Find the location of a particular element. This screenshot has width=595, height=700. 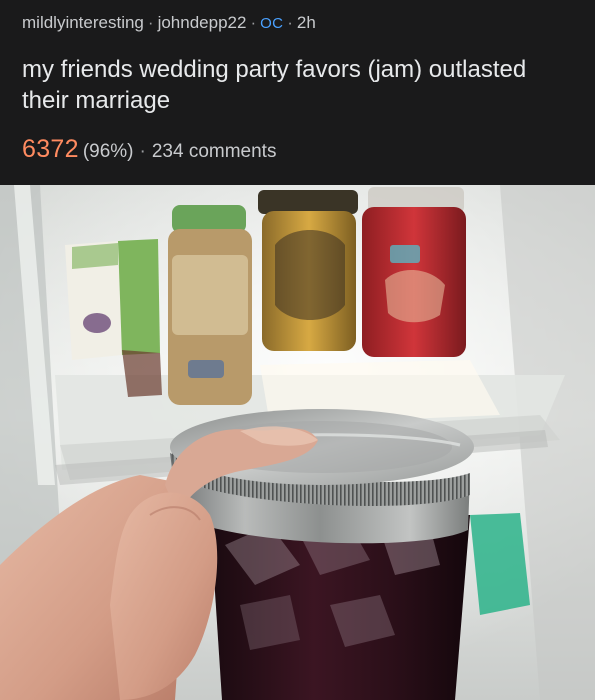

post-meta: mildlyinteresting · johndepp22 · OC · 2h is located at coordinates (297, 23).